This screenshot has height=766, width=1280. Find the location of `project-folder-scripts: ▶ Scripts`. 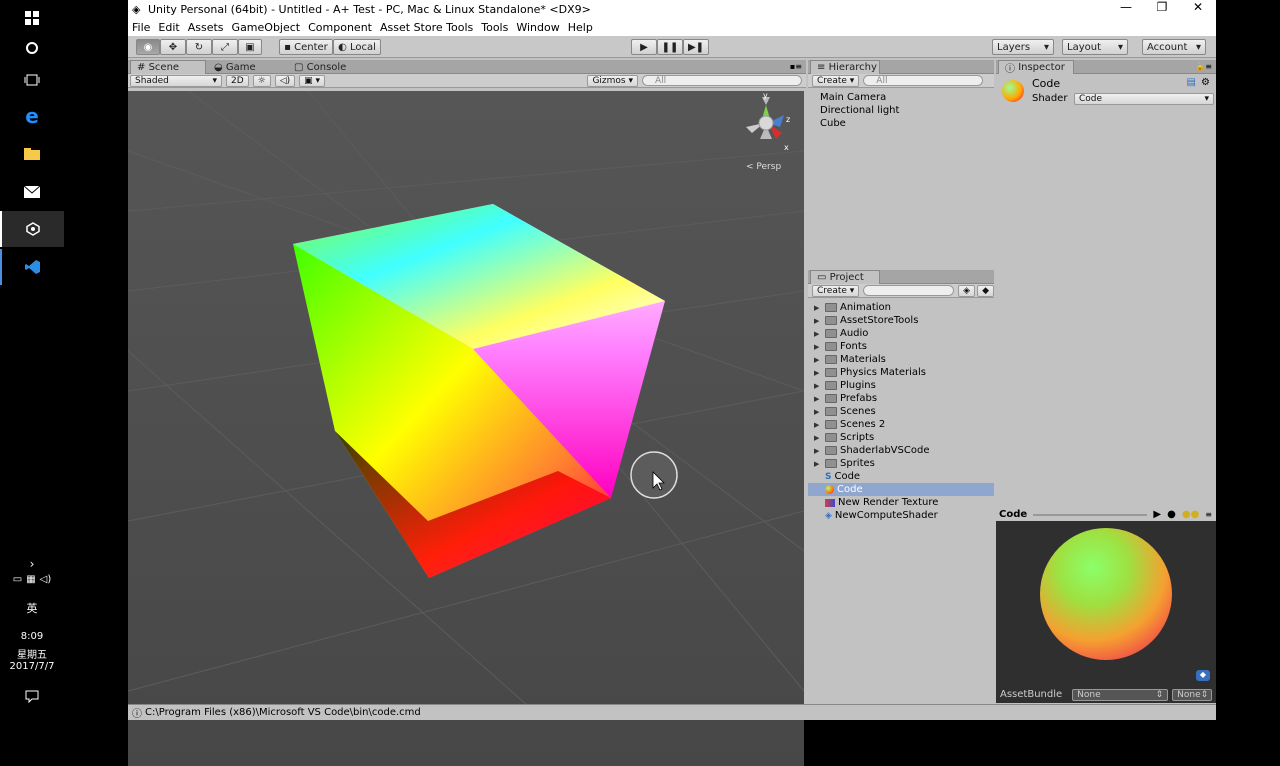

project-folder-scripts: ▶ Scripts is located at coordinates (844, 437).